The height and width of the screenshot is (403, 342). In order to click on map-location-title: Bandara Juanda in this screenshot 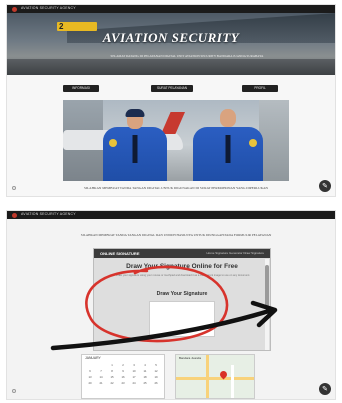, I will do `click(190, 358)`.